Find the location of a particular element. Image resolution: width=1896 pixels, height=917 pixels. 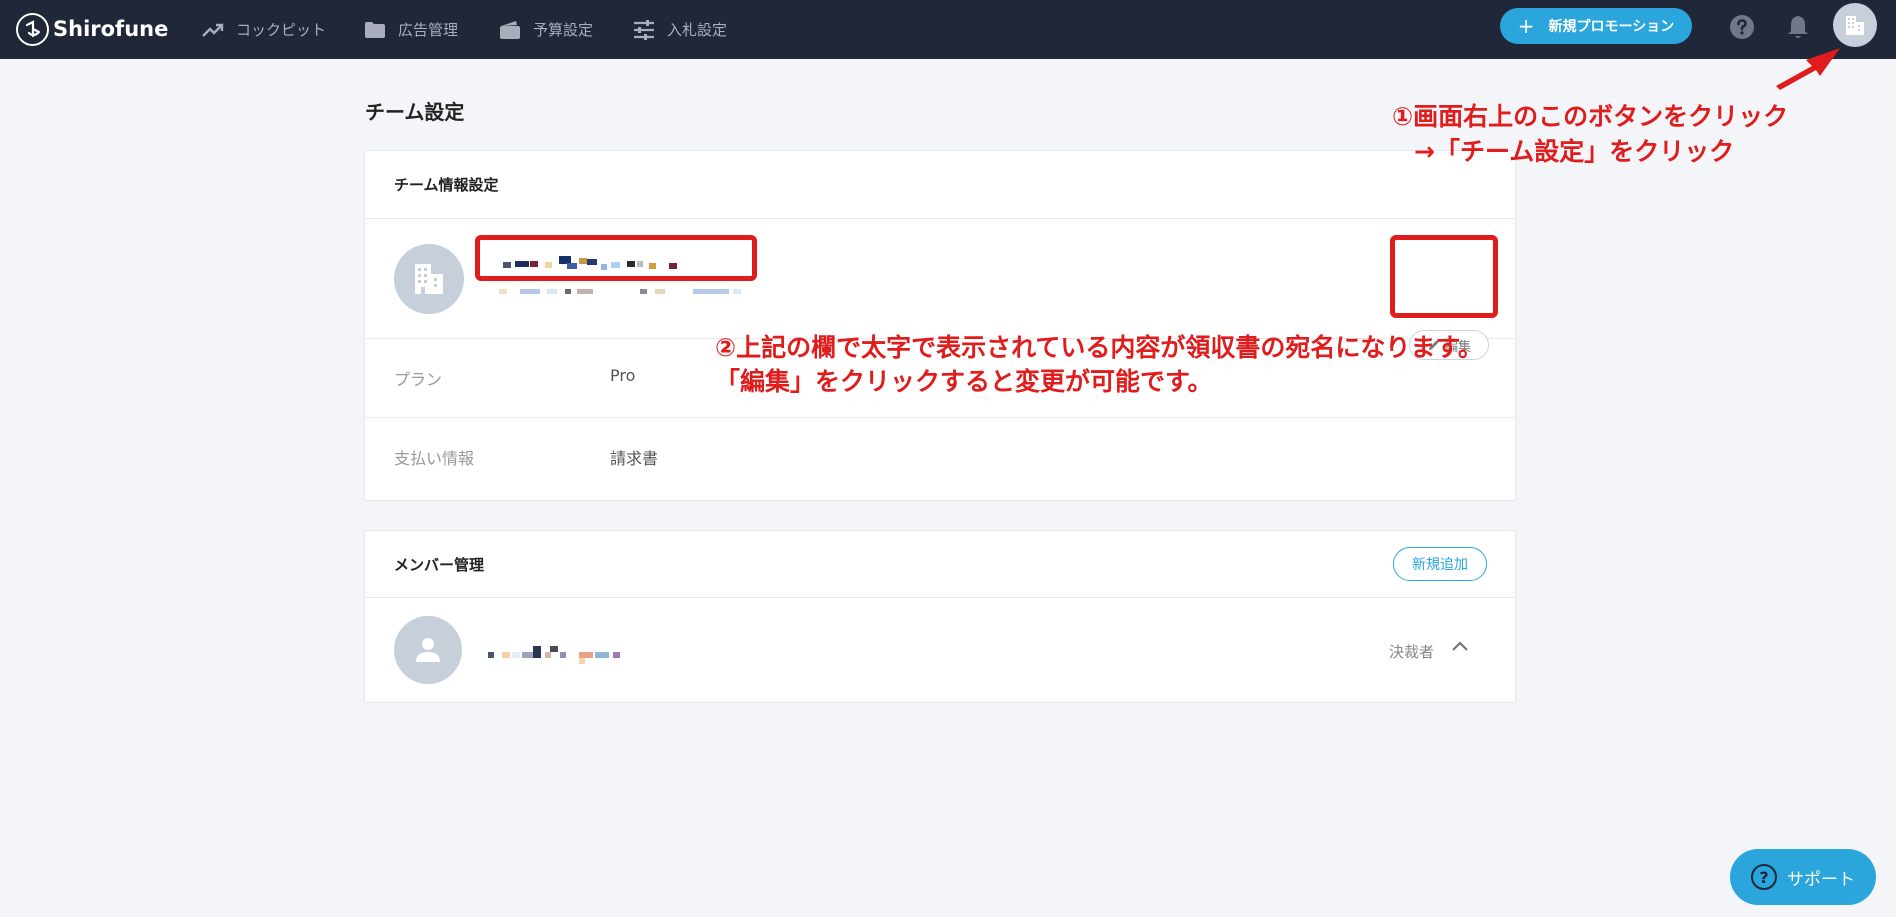

folder-icon is located at coordinates (375, 29).